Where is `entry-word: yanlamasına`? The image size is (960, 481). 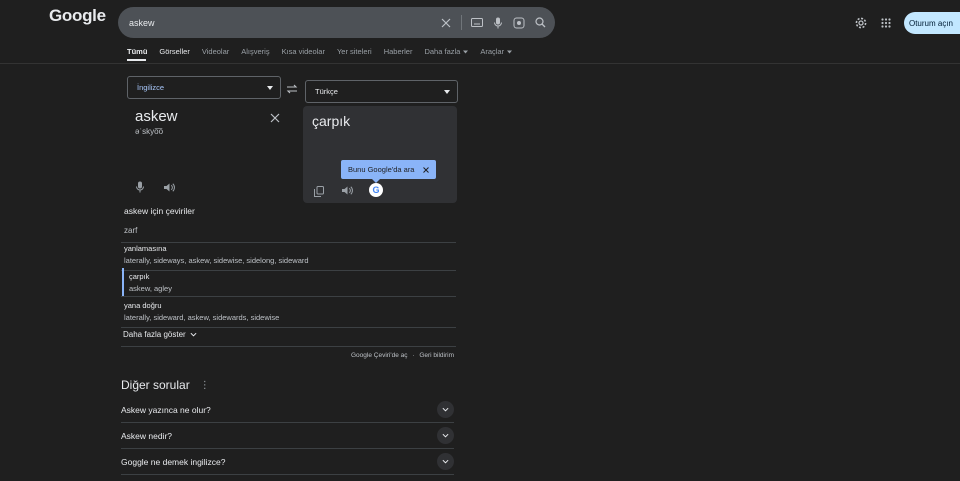
entry-word: yanlamasına is located at coordinates (145, 248).